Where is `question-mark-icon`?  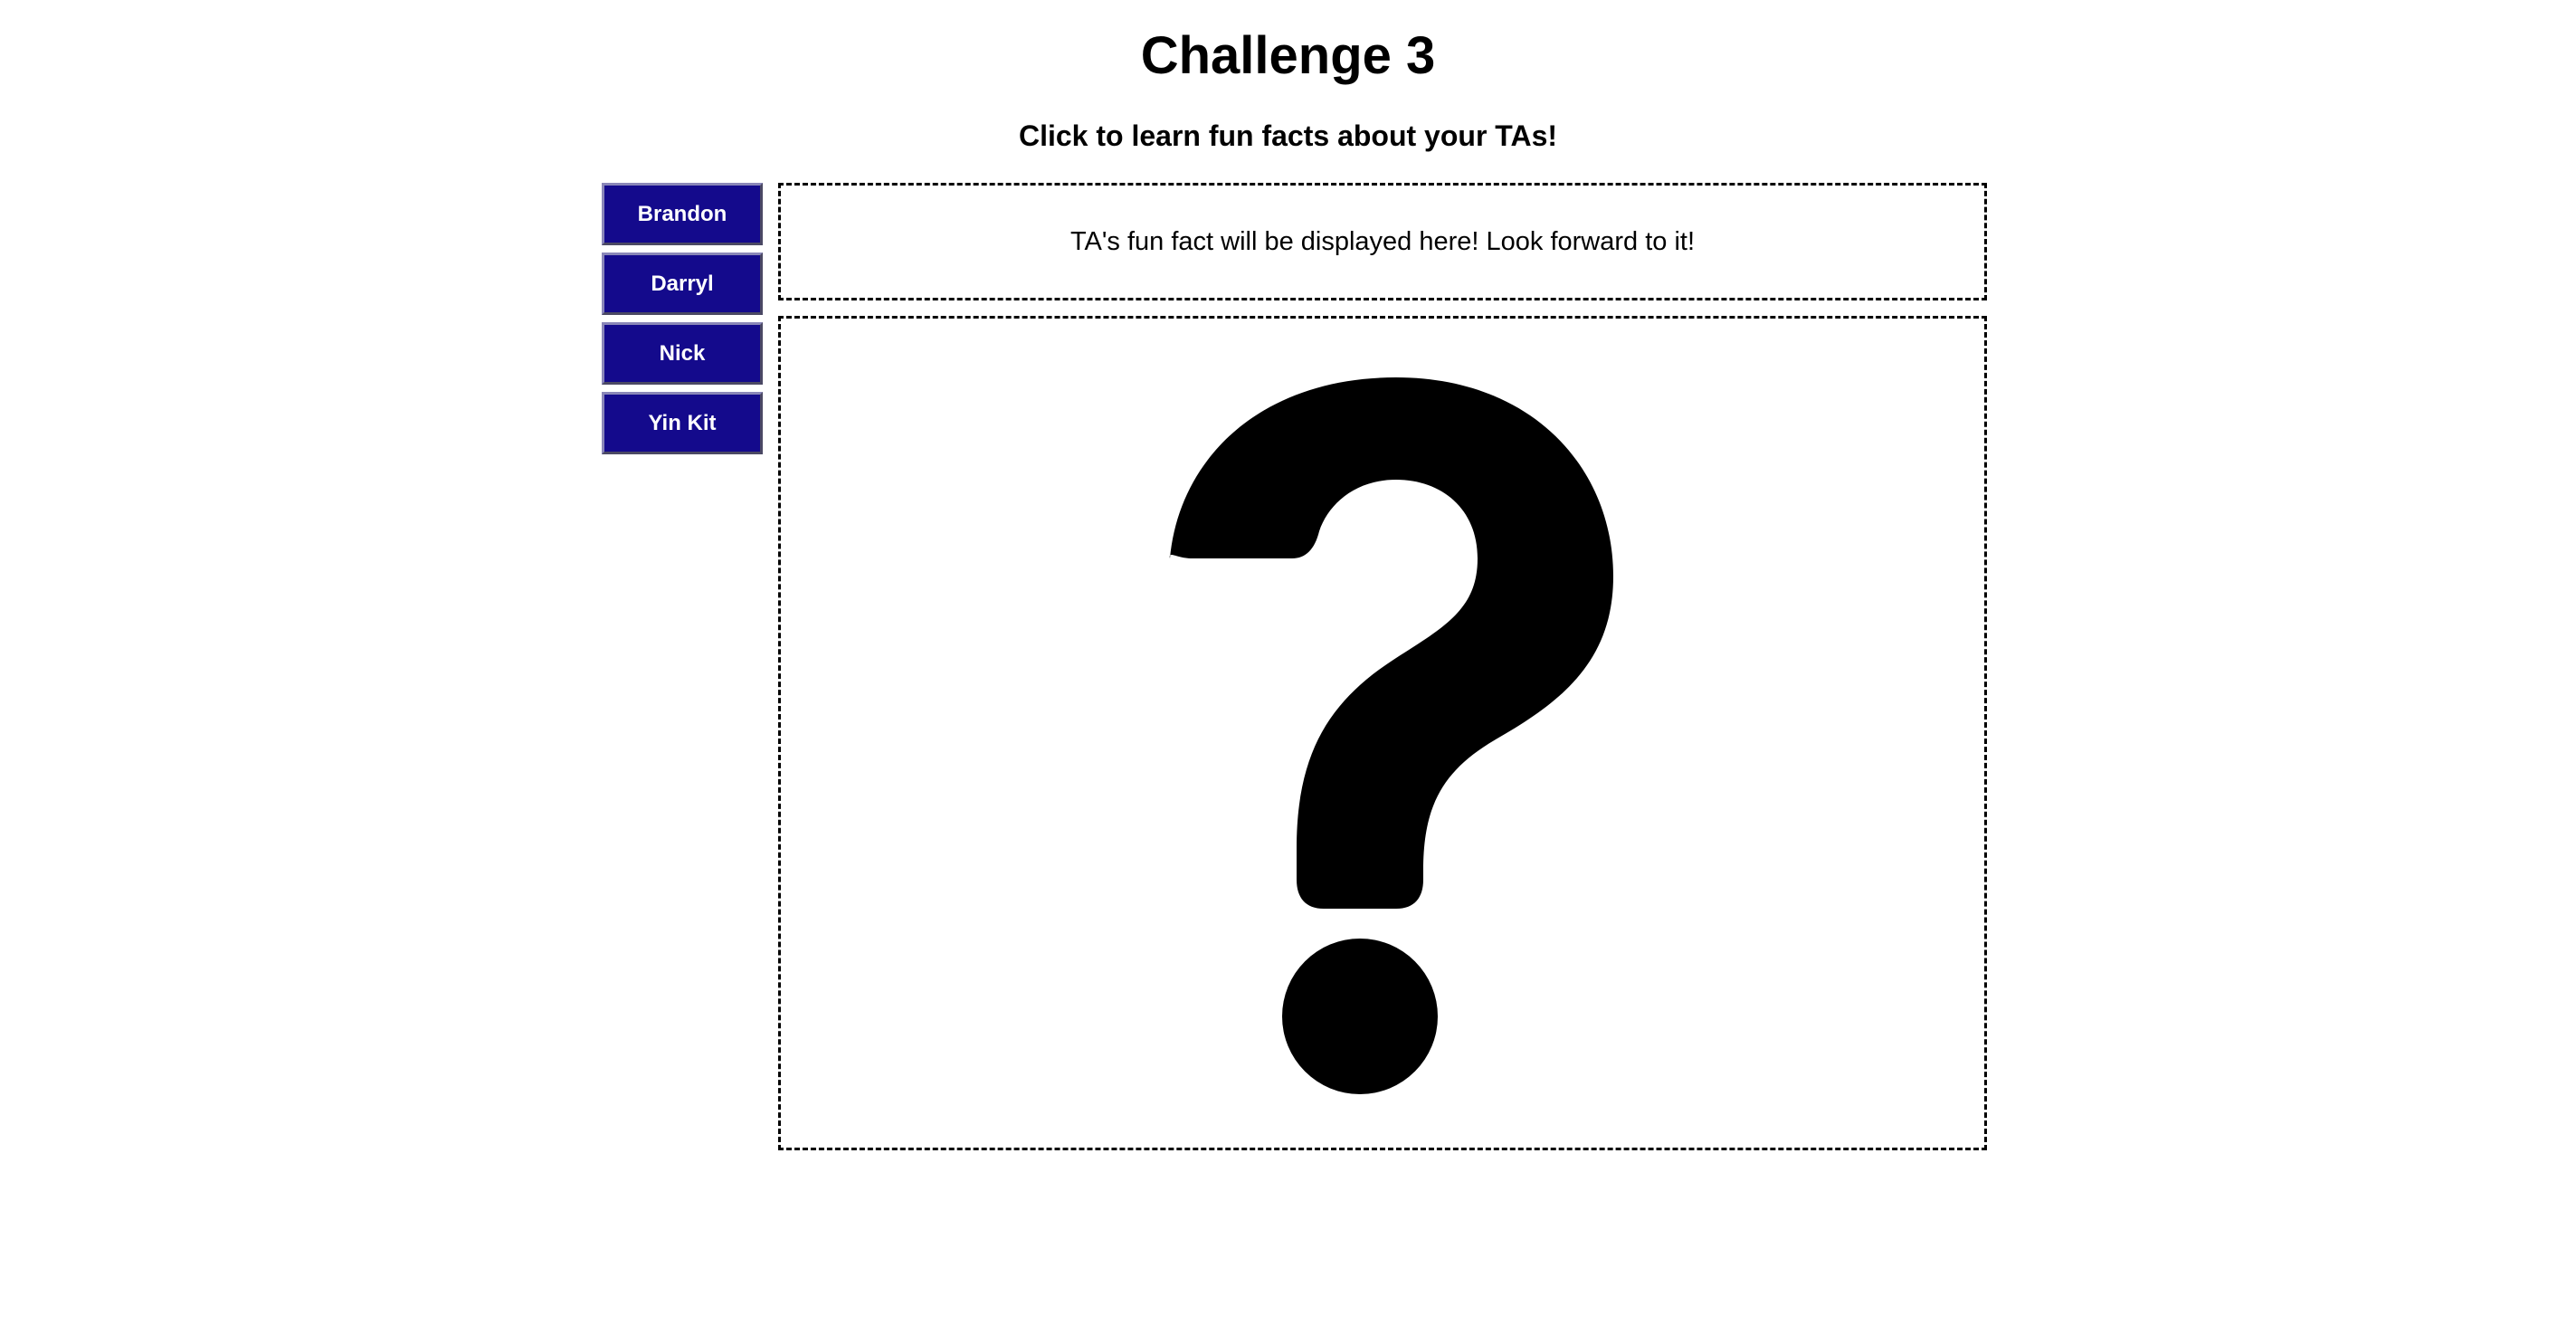 question-mark-icon is located at coordinates (1391, 736).